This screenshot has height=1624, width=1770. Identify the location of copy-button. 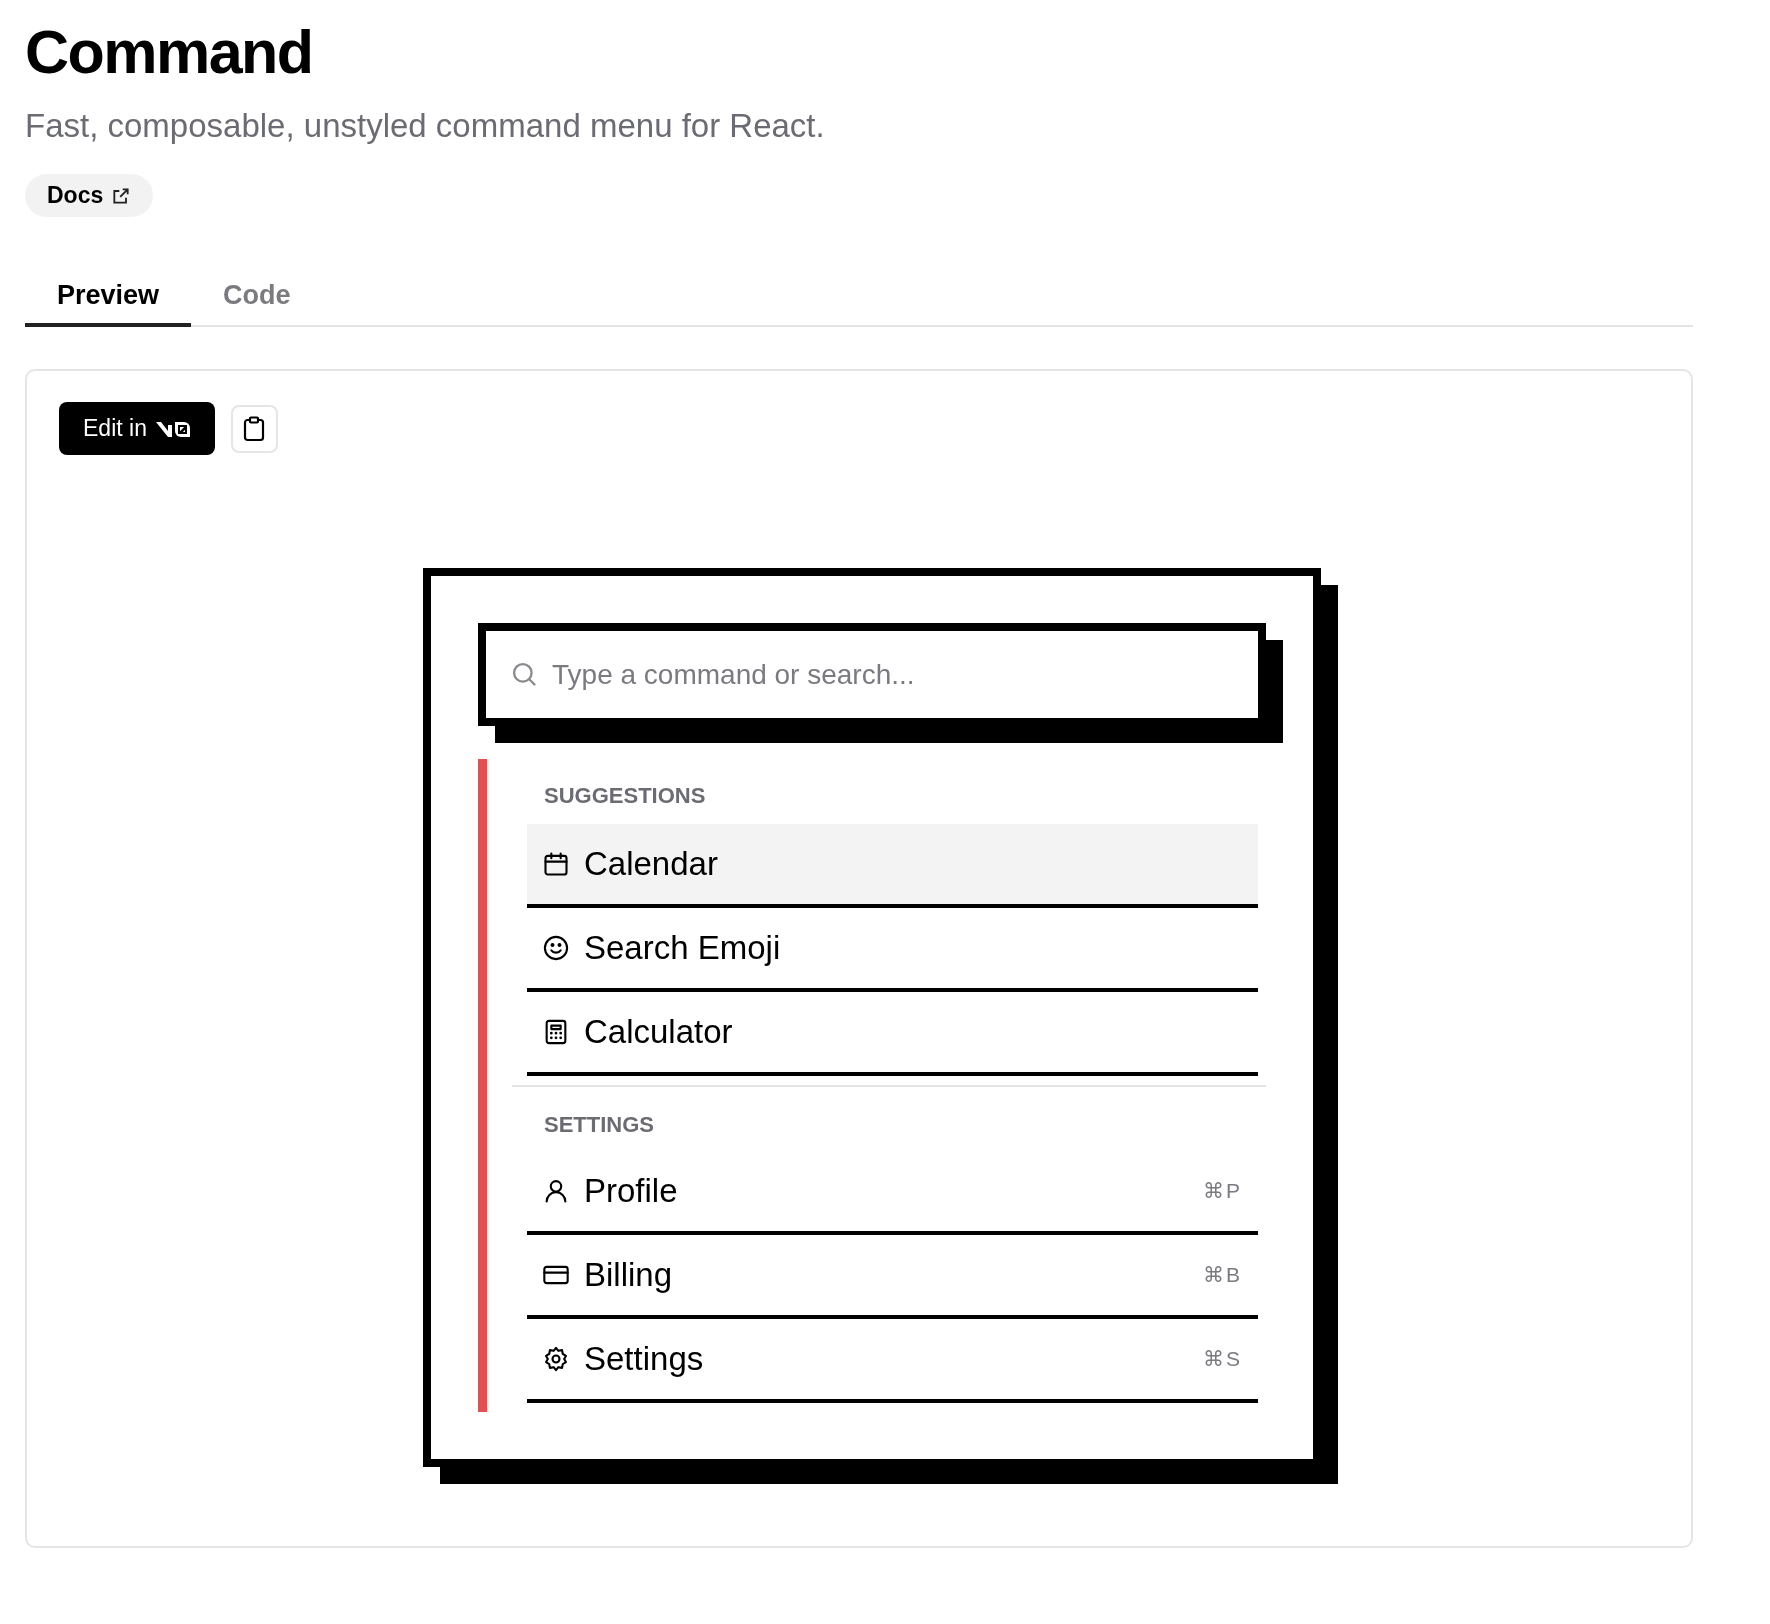
(254, 428).